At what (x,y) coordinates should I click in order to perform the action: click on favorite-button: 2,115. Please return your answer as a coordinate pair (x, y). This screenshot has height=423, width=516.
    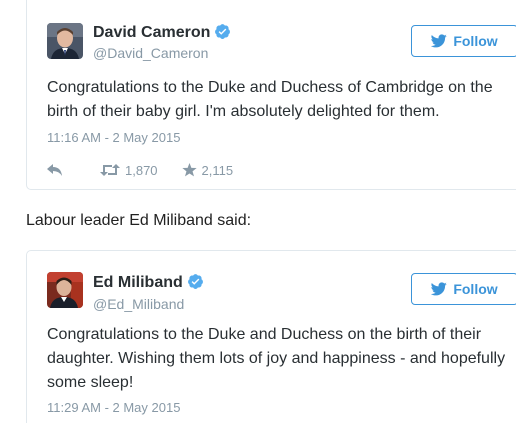
    Looking at the image, I should click on (207, 170).